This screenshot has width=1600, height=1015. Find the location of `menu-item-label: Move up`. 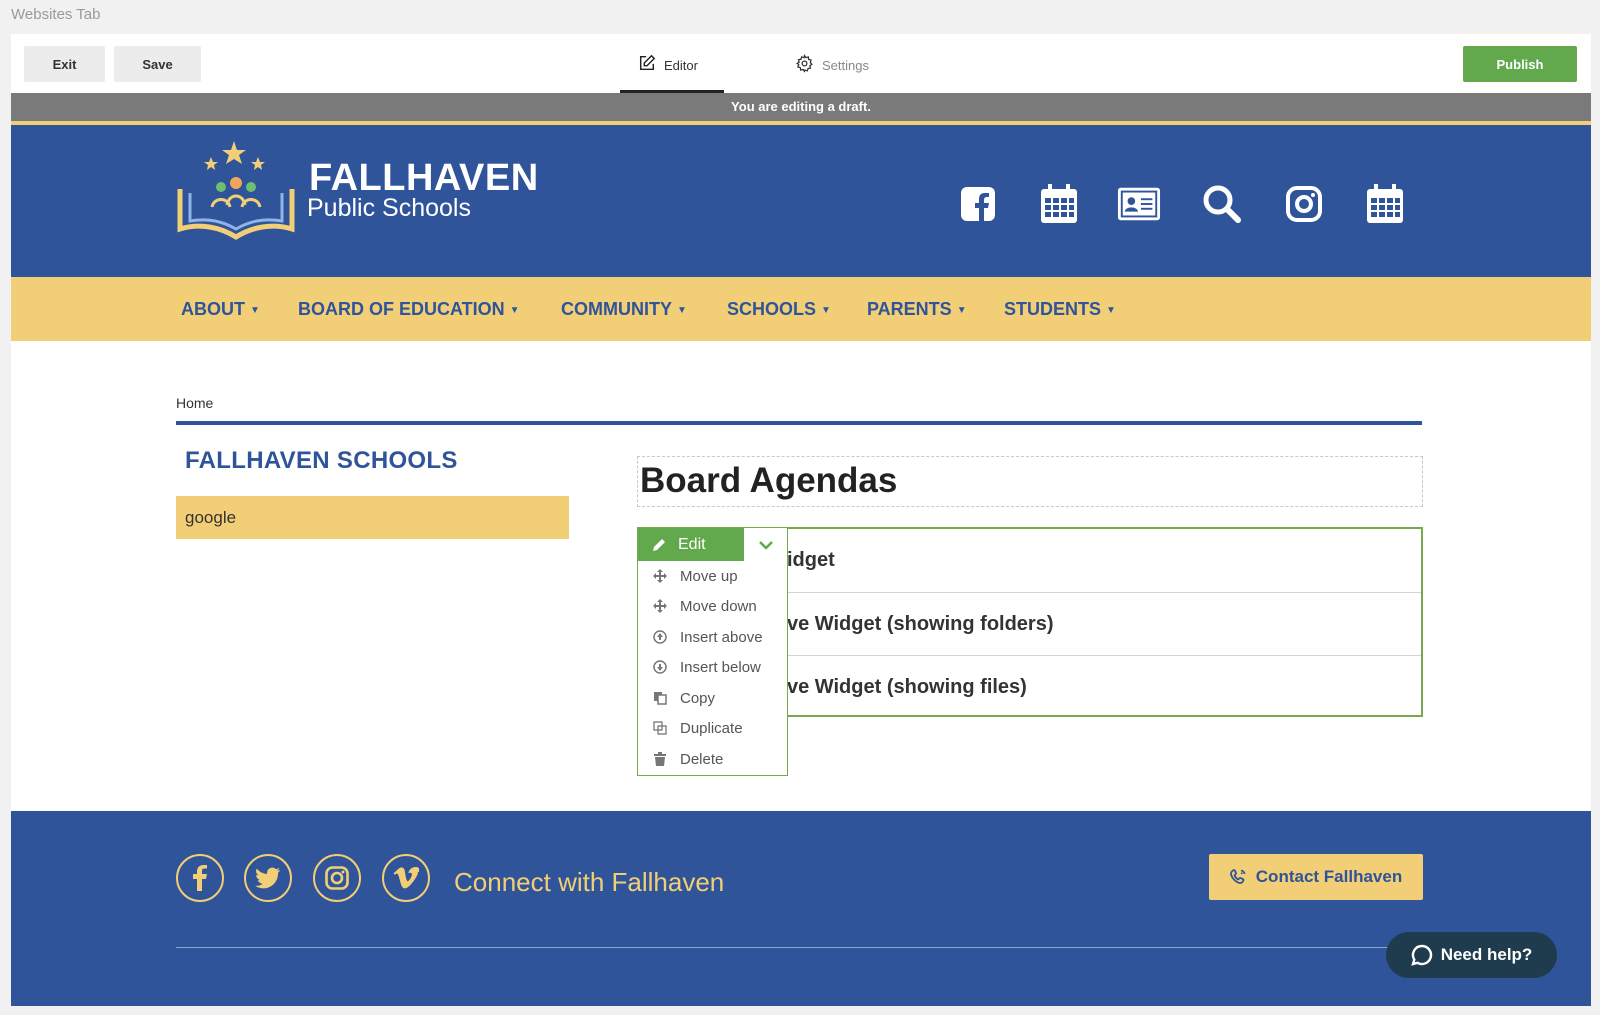

menu-item-label: Move up is located at coordinates (709, 576).